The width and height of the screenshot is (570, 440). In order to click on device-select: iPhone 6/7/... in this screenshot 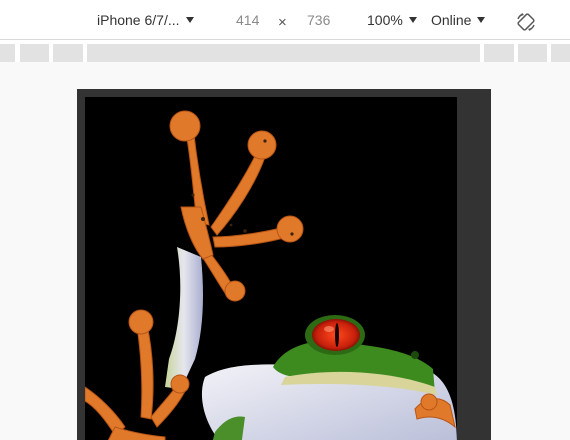, I will do `click(145, 20)`.